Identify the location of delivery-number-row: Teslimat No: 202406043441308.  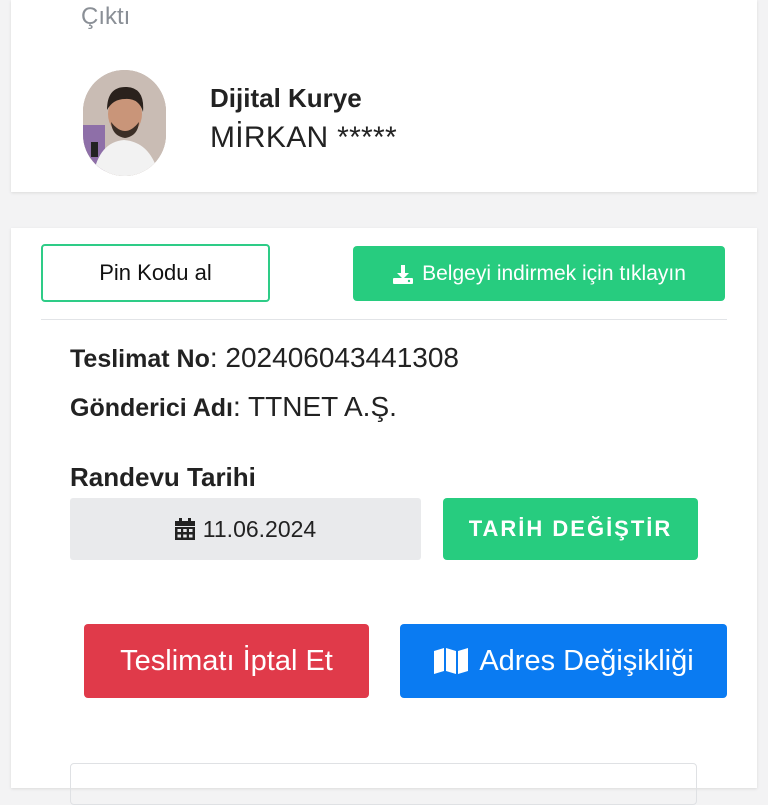
(264, 357).